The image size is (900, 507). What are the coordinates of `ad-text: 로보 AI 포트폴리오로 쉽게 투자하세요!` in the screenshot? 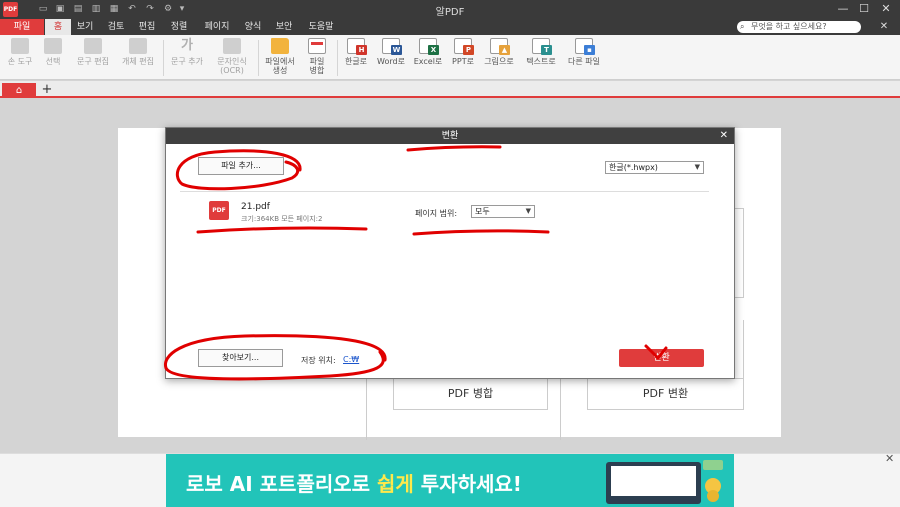 It's located at (354, 484).